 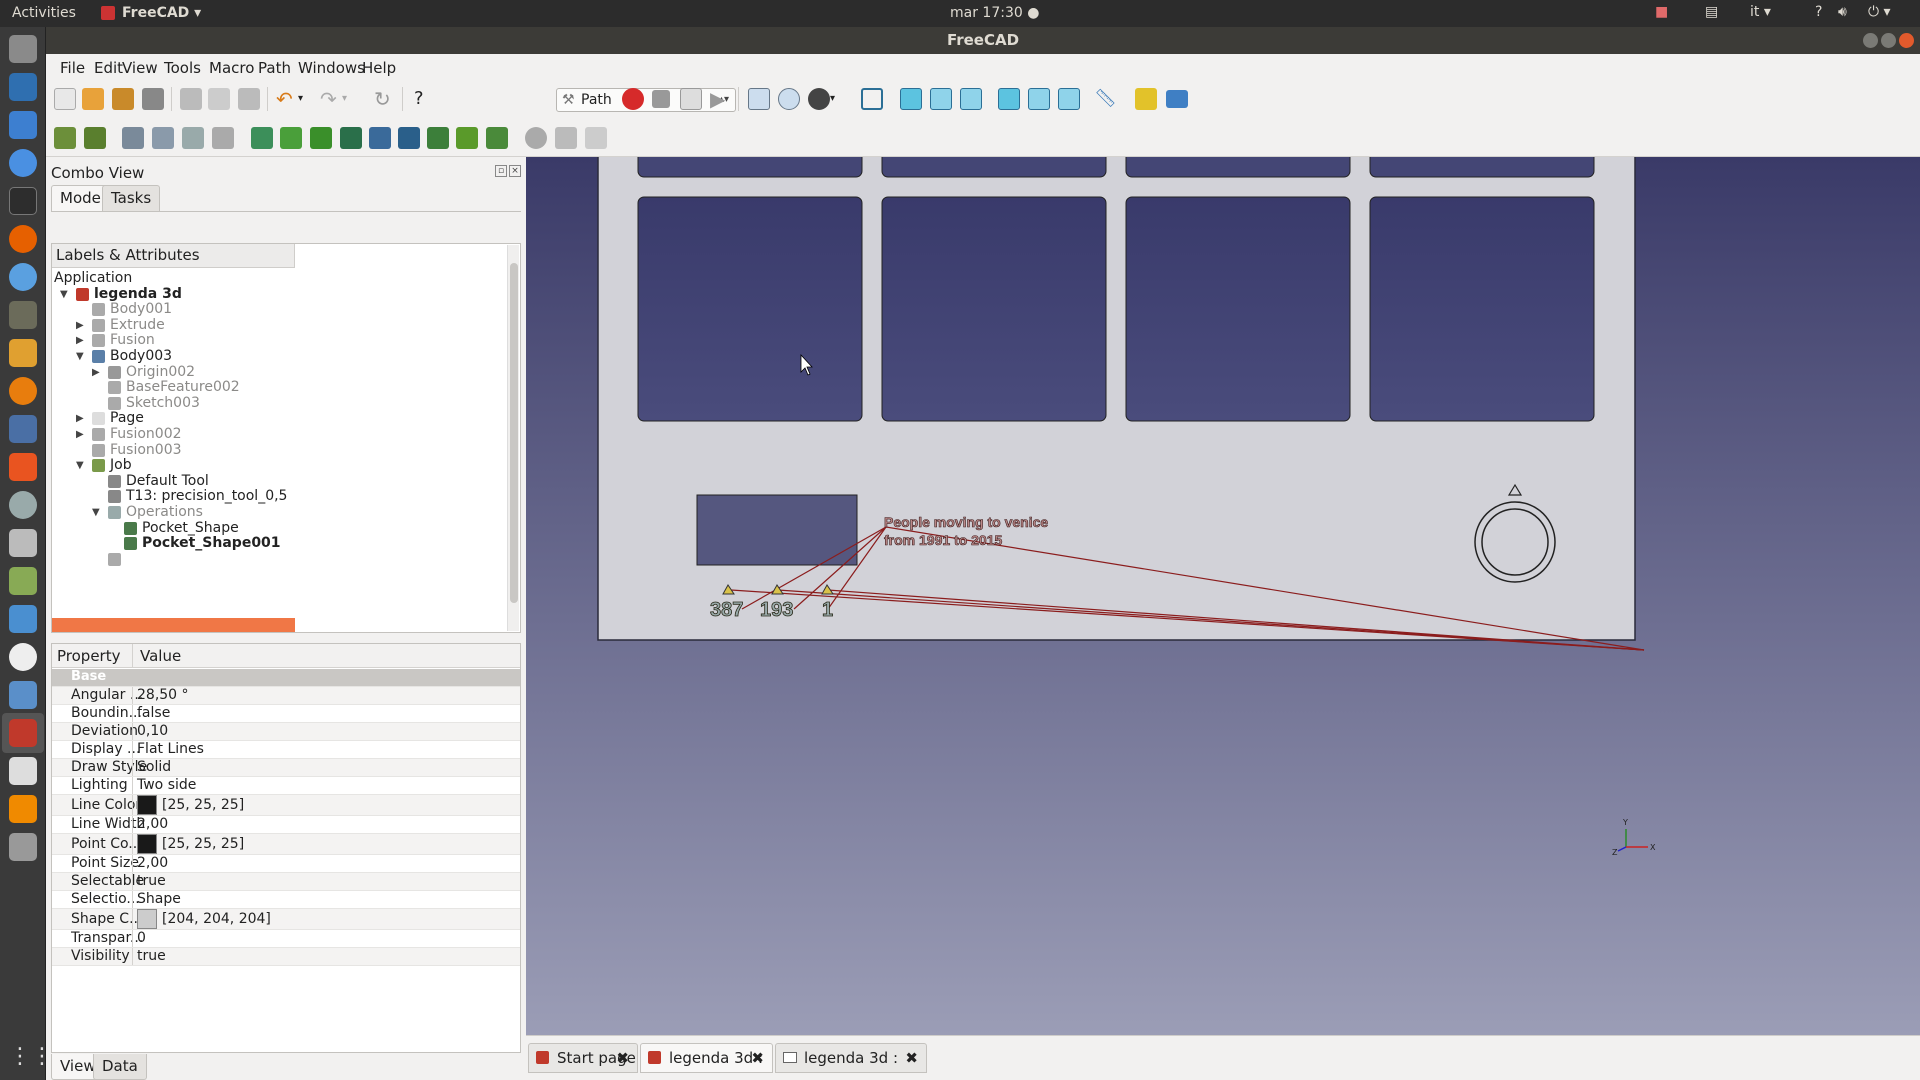 I want to click on property-value: [204, 204, 204], so click(x=216, y=919).